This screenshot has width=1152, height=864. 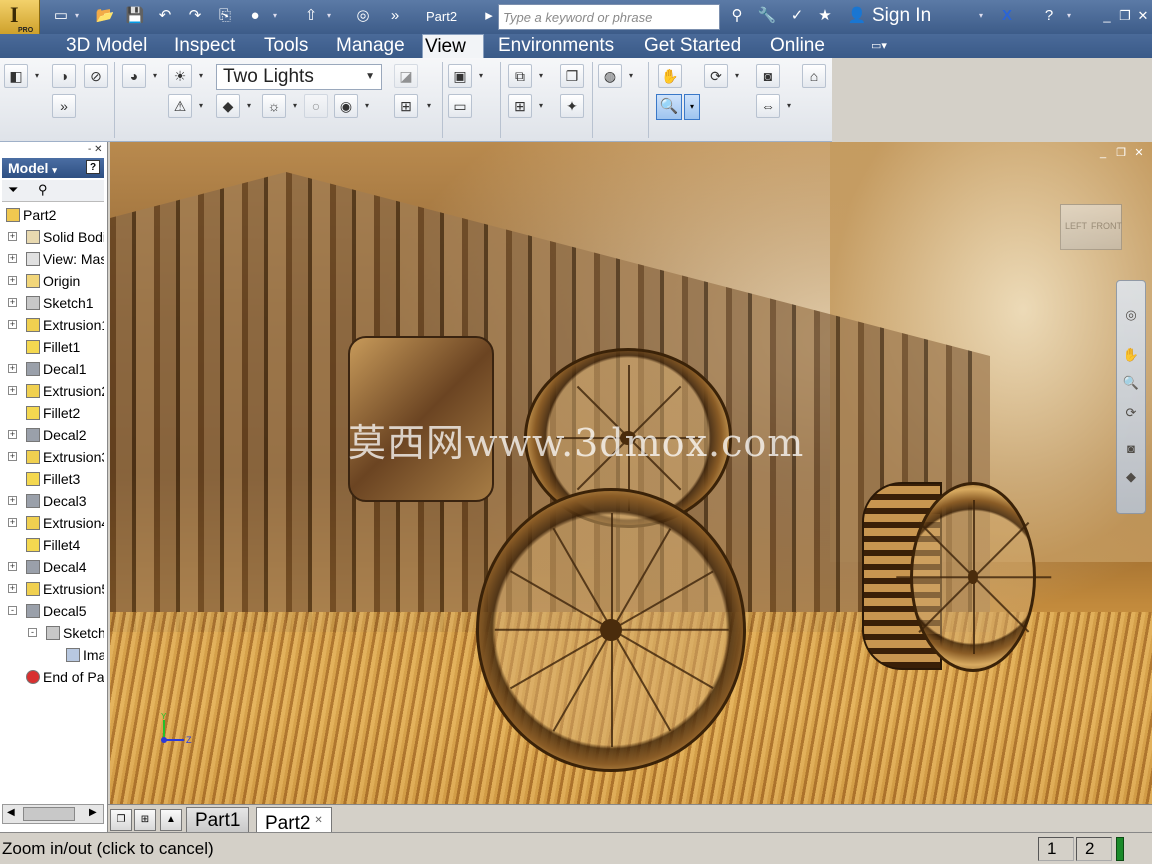 I want to click on tab-environments: Environments, so click(x=556, y=46).